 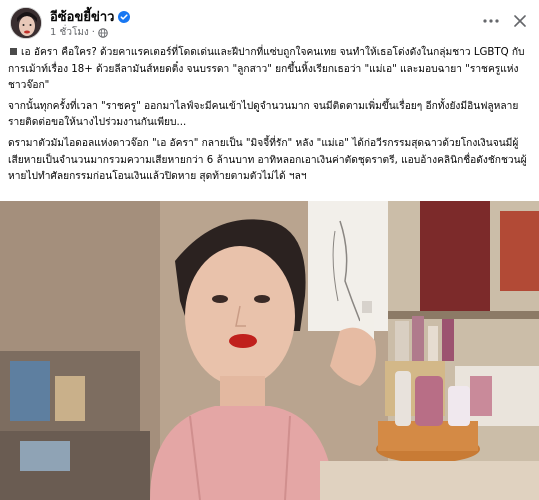 I want to click on square-bullet-icon, so click(x=13, y=51).